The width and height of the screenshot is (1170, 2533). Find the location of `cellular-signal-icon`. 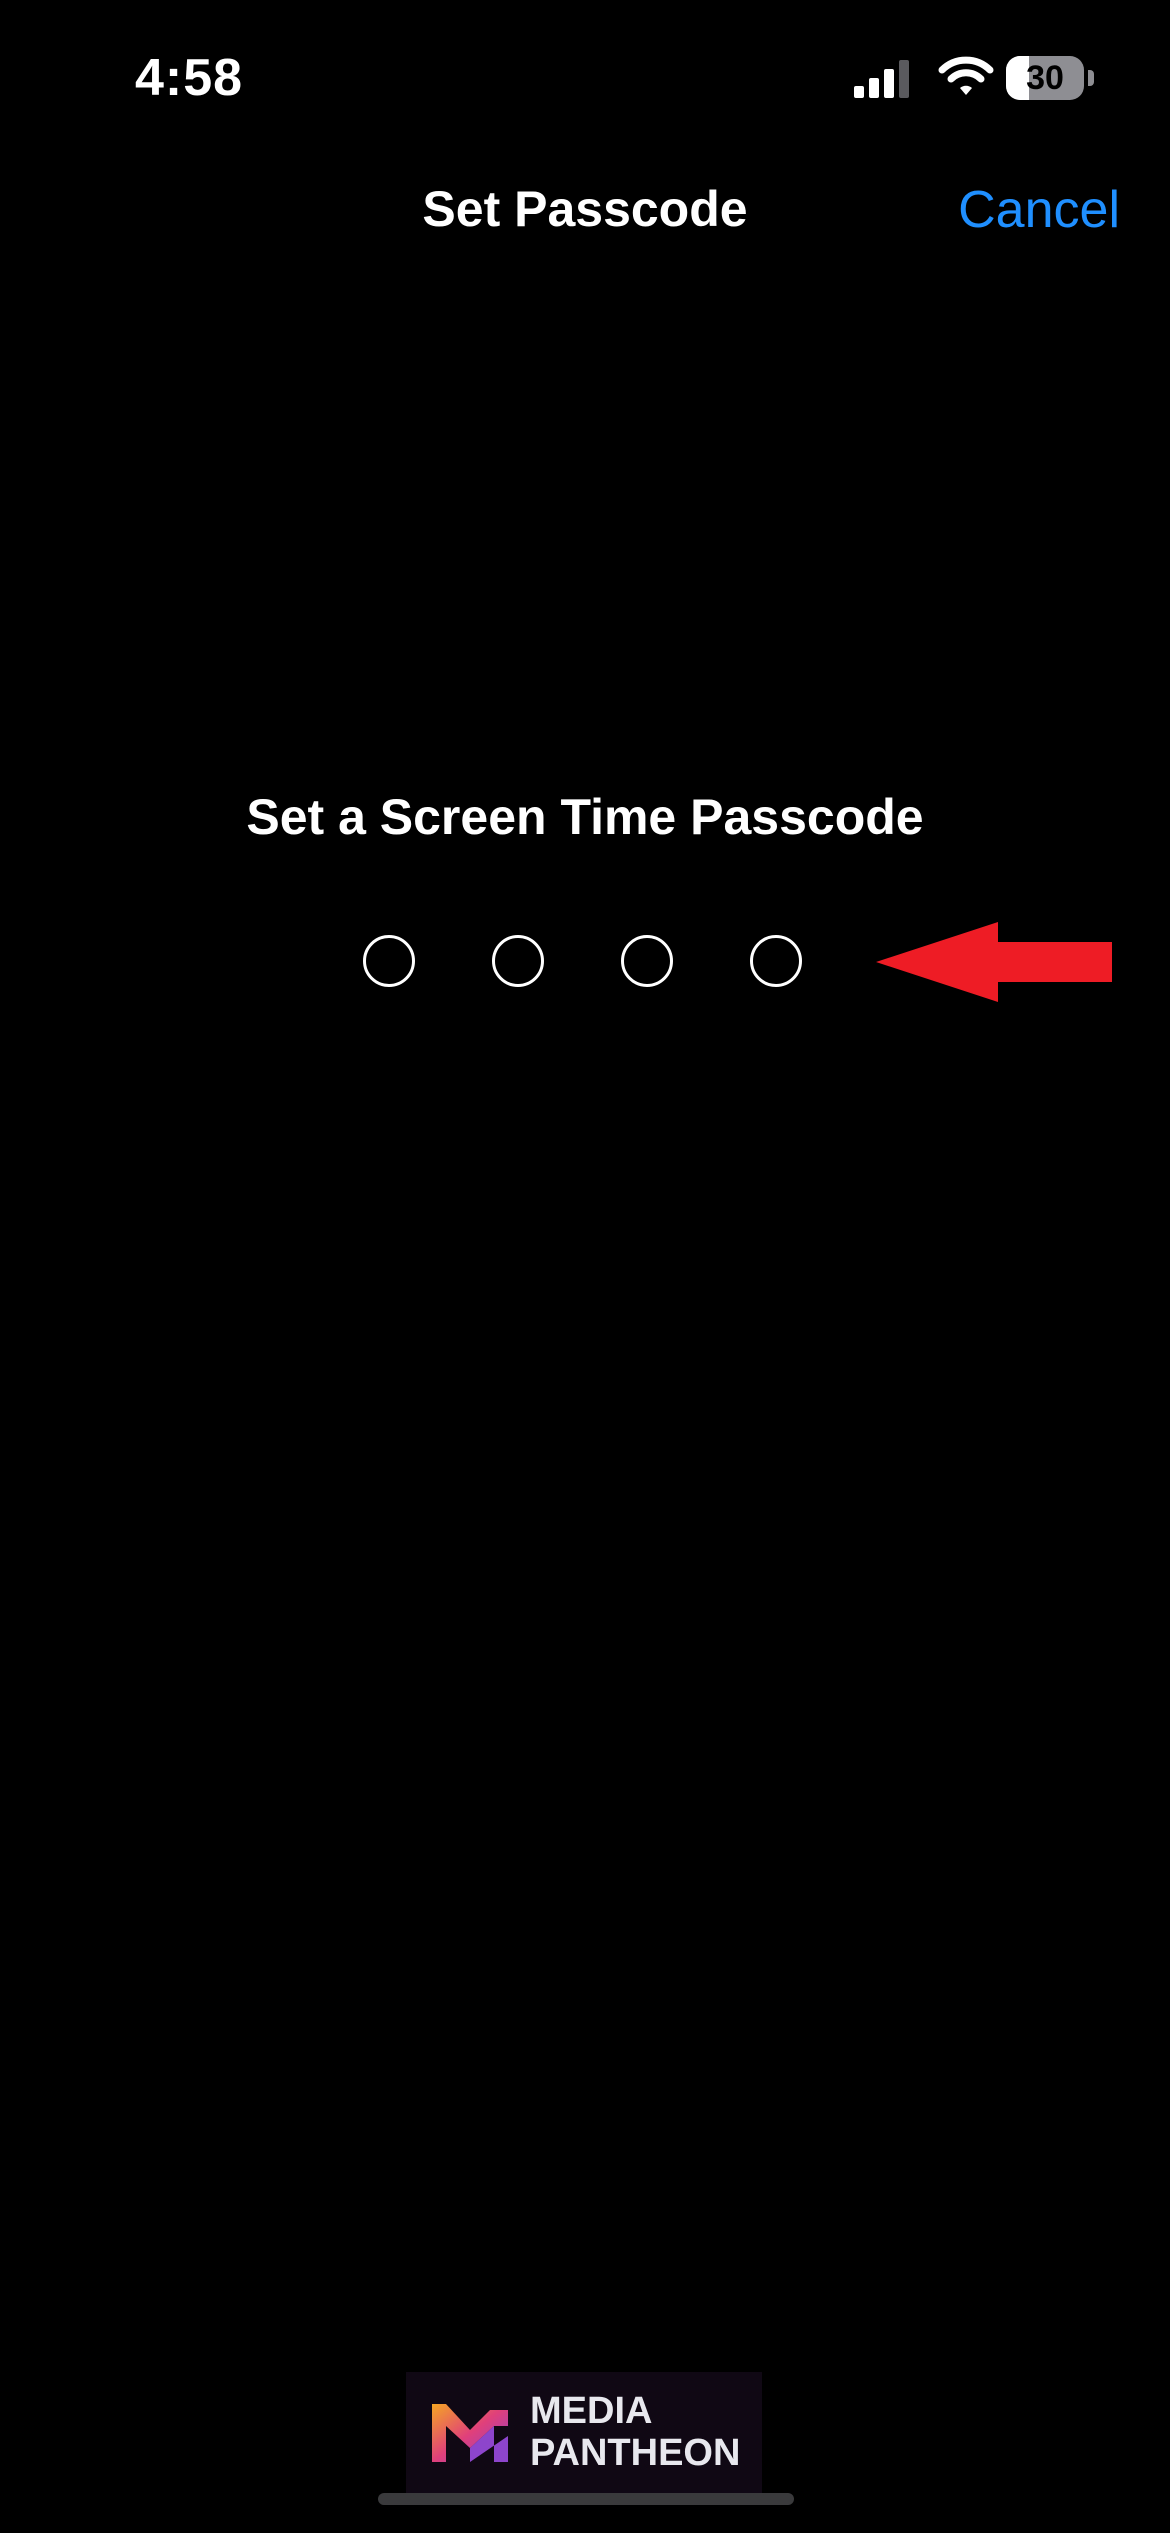

cellular-signal-icon is located at coordinates (881, 79).